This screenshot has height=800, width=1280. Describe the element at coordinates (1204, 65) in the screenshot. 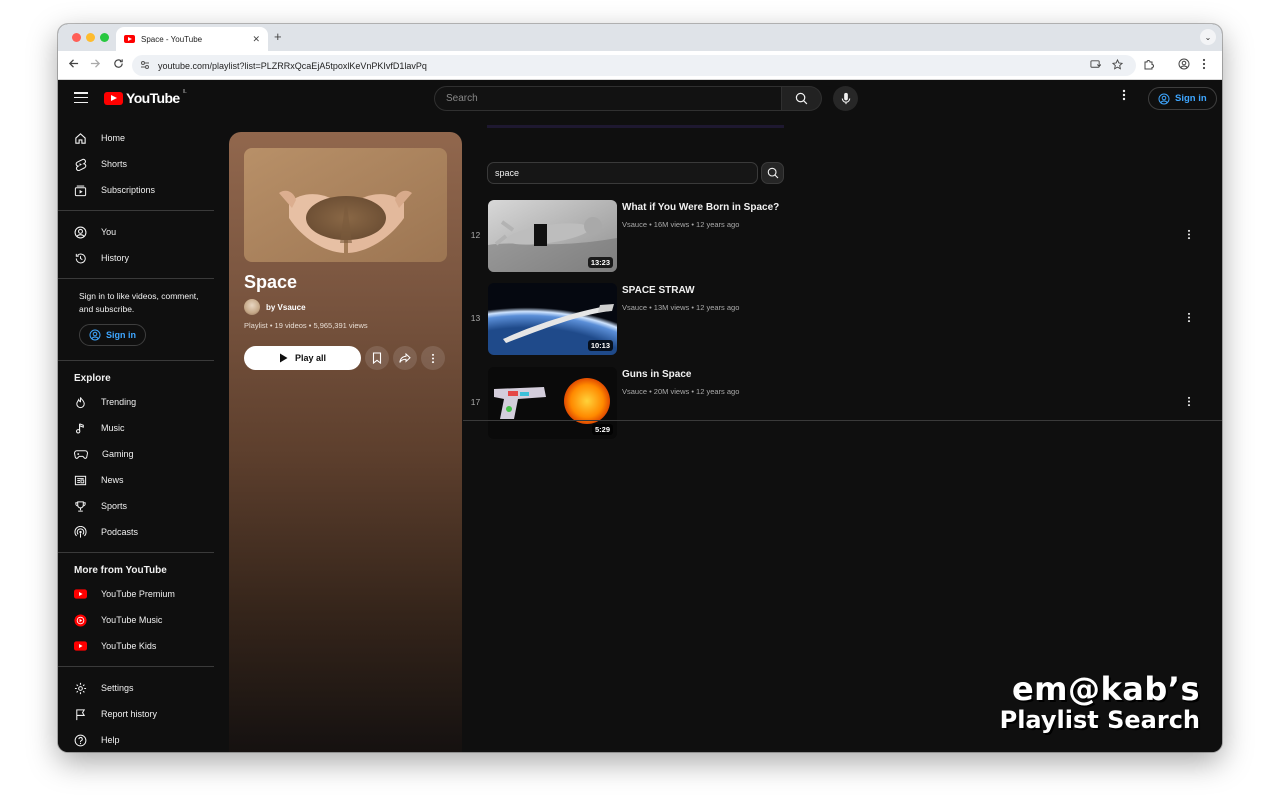

I see `browser-menu-icon` at that location.